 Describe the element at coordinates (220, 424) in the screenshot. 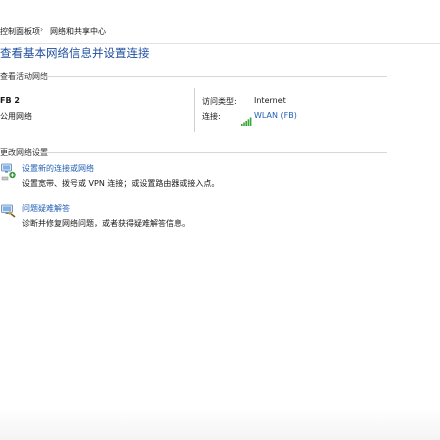

I see `window-bottom-edge` at that location.